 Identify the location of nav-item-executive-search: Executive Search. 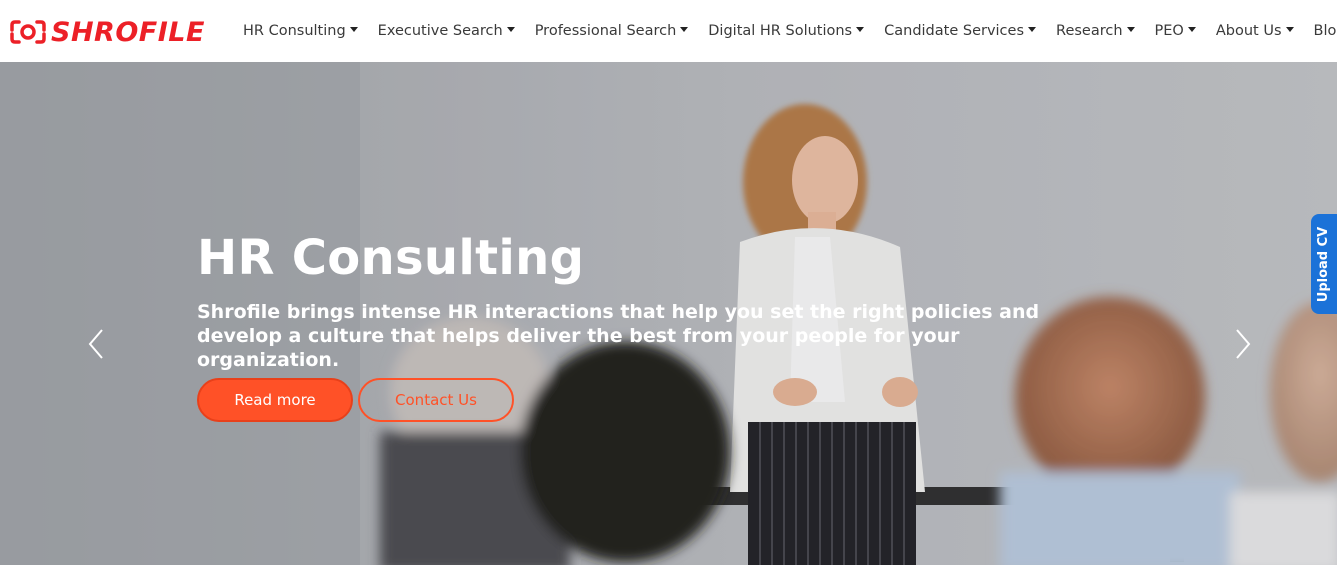
(446, 31).